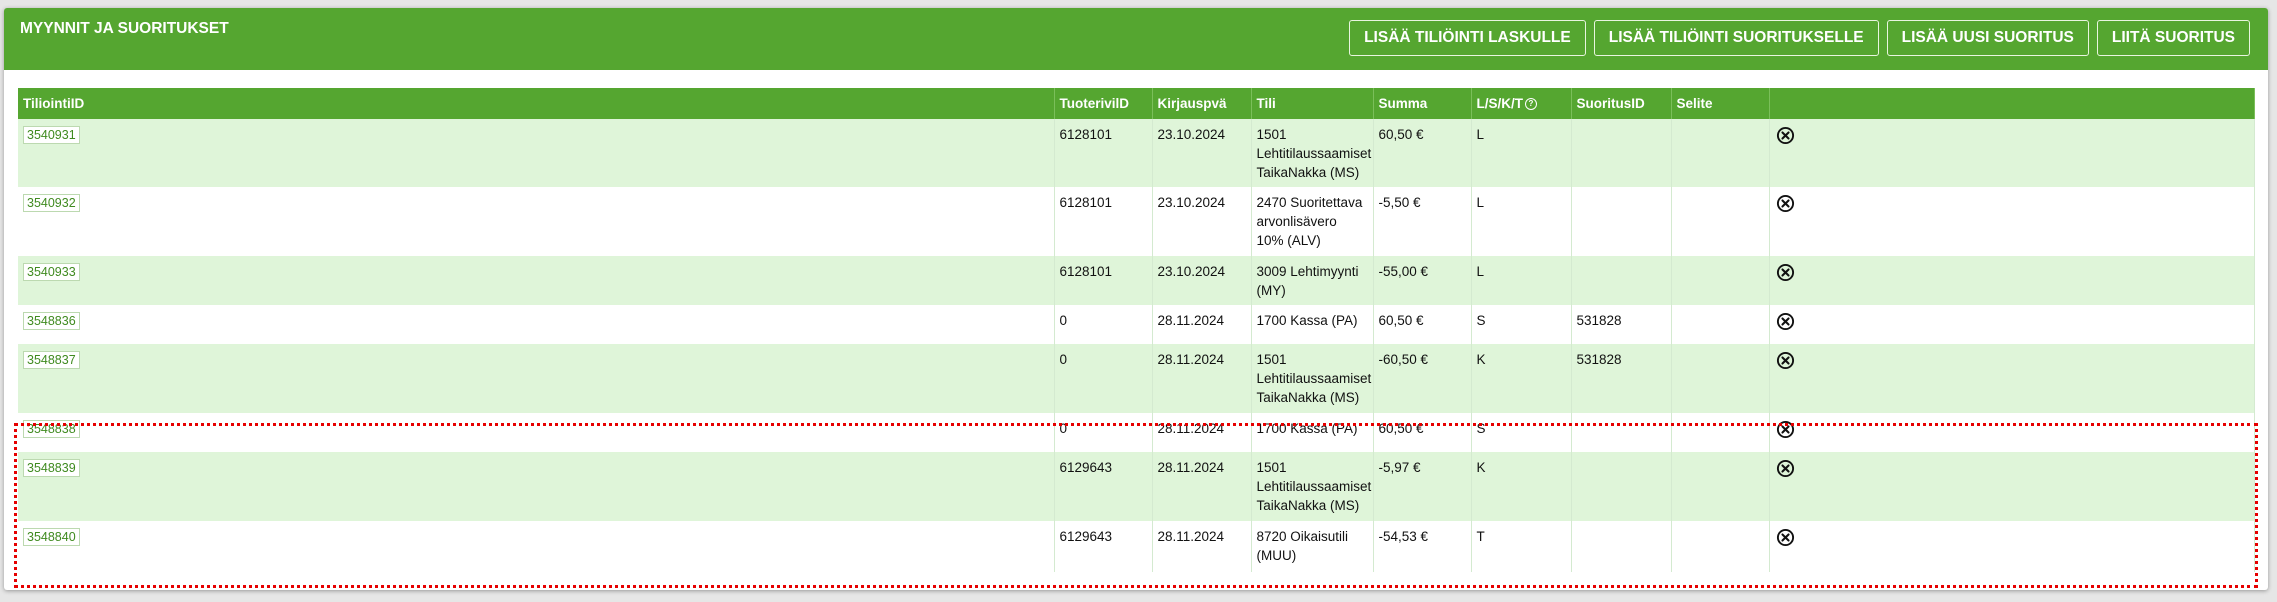 This screenshot has height=602, width=2277. Describe the element at coordinates (536, 432) in the screenshot. I see `cell-tiliointiid: 3548838` at that location.